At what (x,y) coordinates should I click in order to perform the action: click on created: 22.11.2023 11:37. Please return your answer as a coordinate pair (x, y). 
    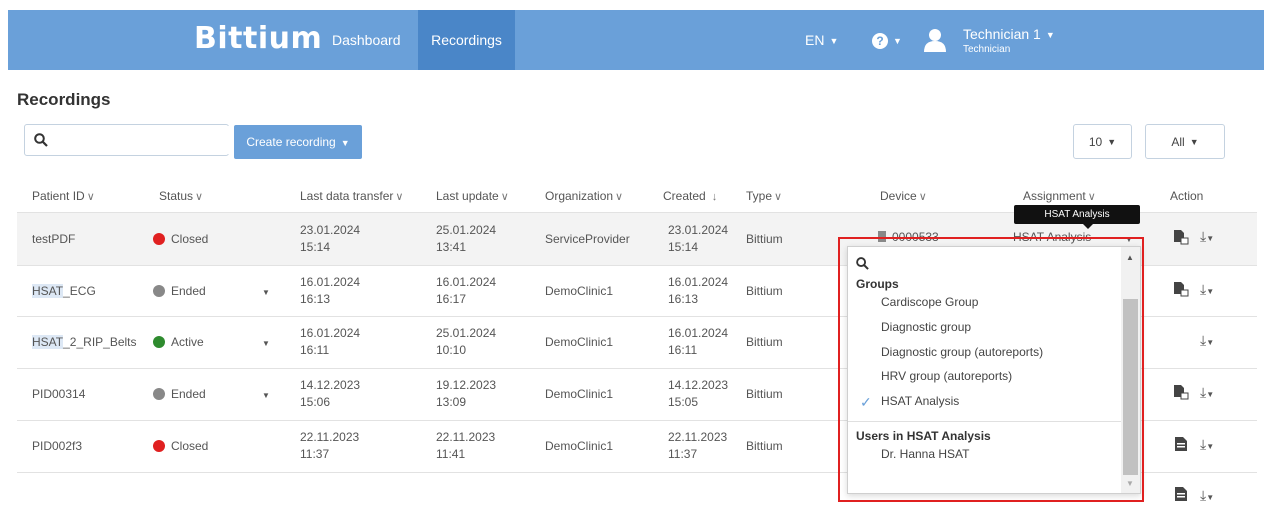
    Looking at the image, I should click on (698, 445).